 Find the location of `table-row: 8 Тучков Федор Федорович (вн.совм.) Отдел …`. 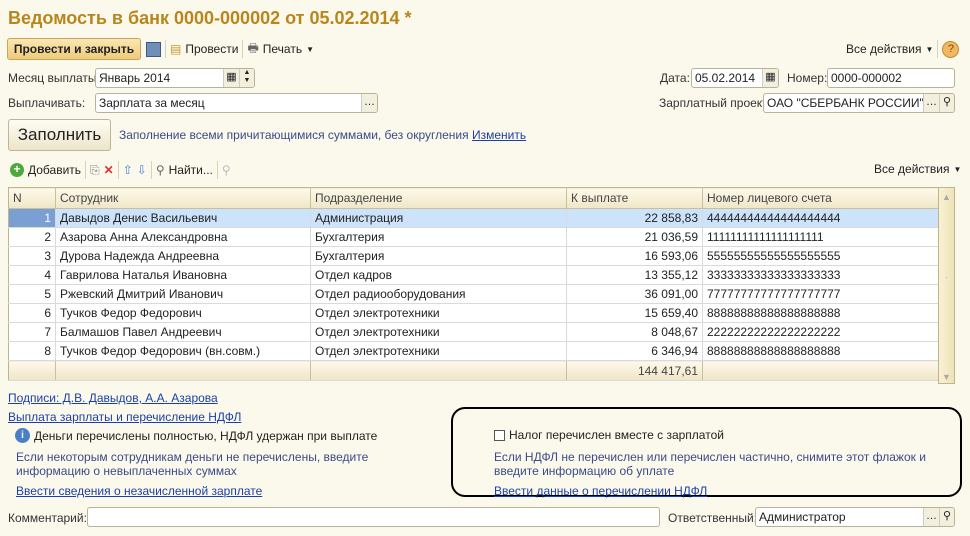

table-row: 8 Тучков Федор Федорович (вн.совм.) Отдел … is located at coordinates (474, 351).